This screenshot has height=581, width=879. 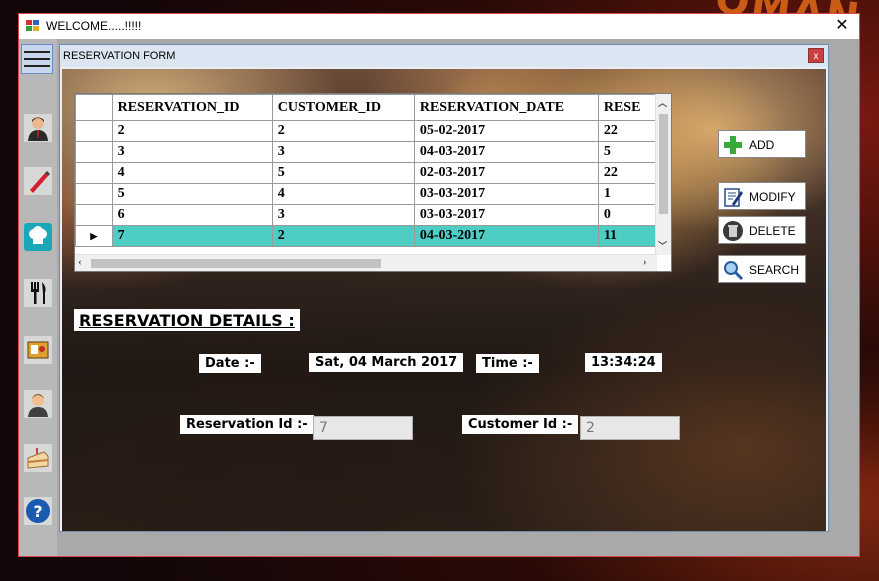 What do you see at coordinates (772, 231) in the screenshot?
I see `delete-button-label: DELETE` at bounding box center [772, 231].